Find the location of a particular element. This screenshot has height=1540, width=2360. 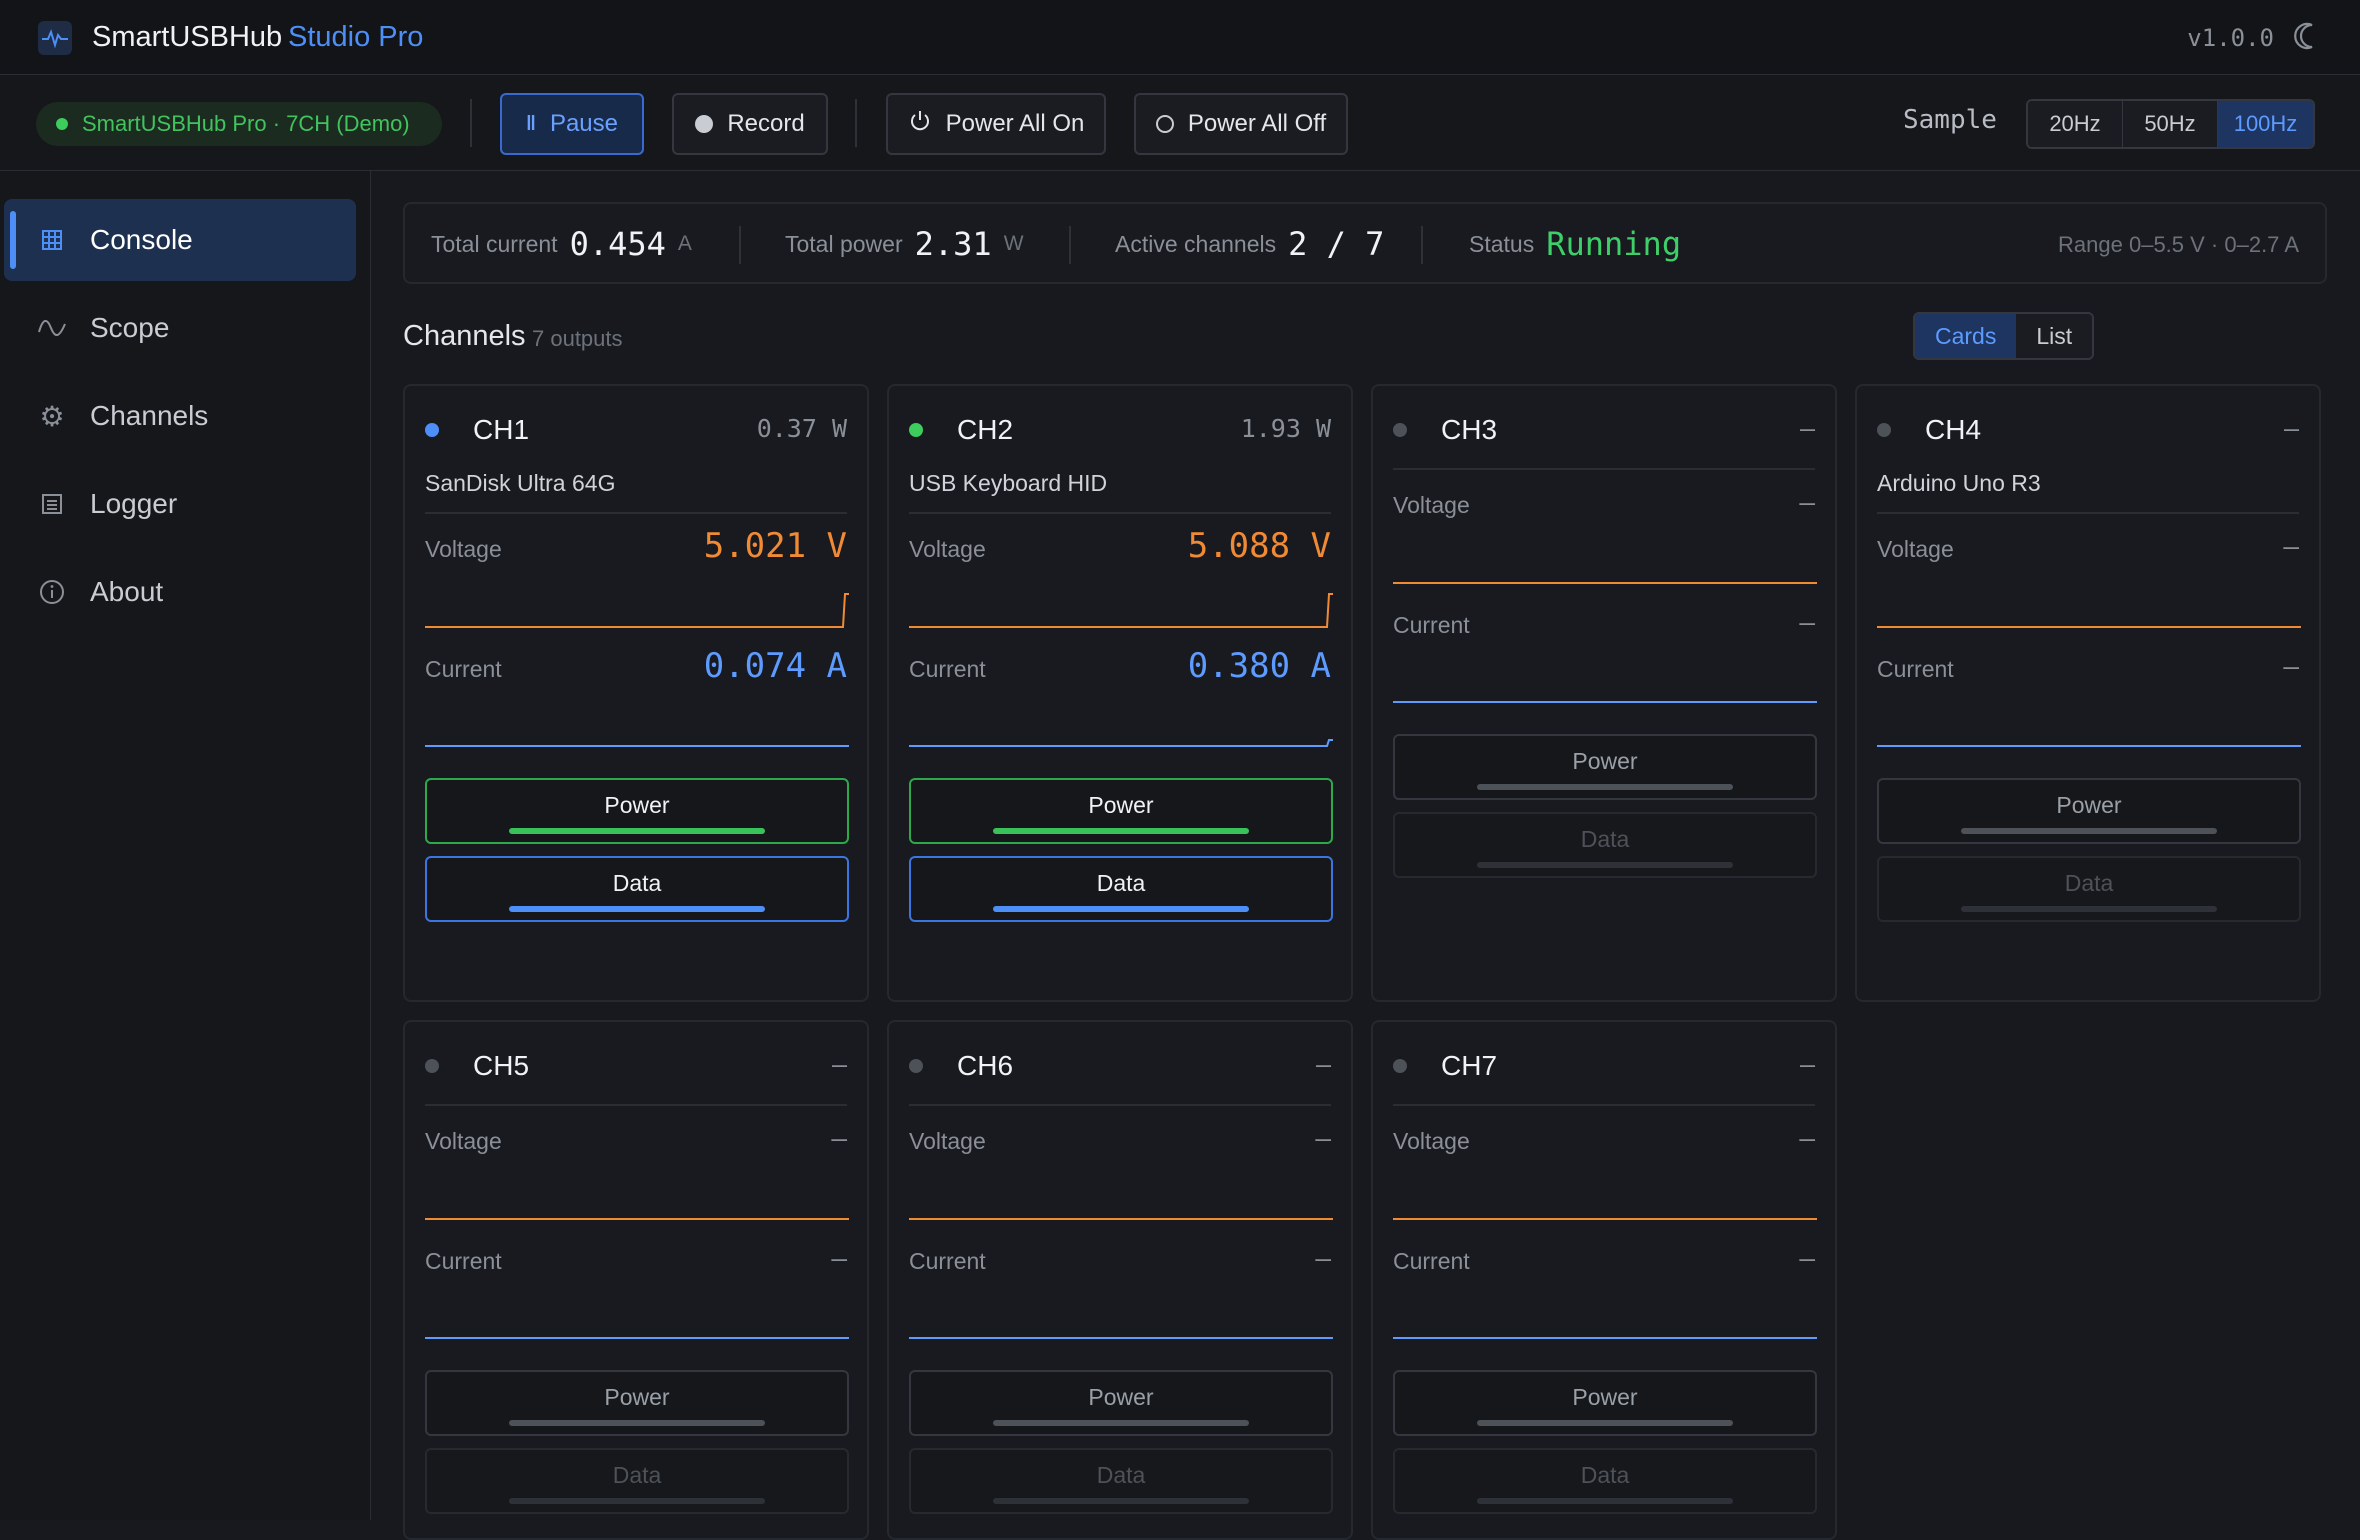

sidebar-item-about: About is located at coordinates (180, 592).